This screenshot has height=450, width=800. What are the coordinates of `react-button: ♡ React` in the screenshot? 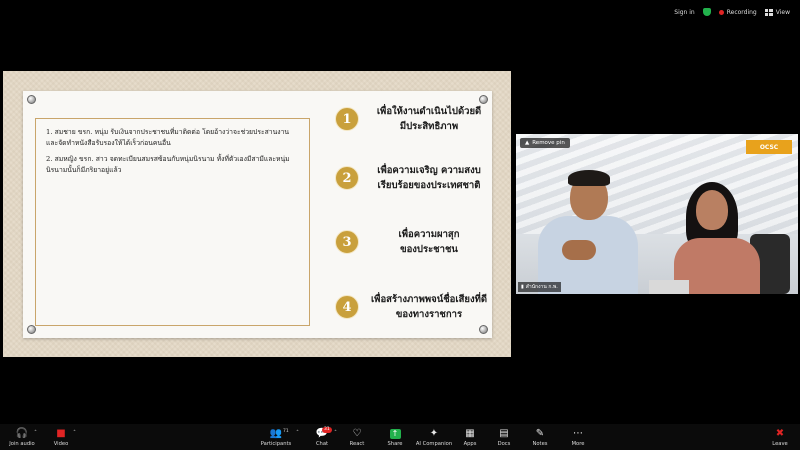 It's located at (357, 437).